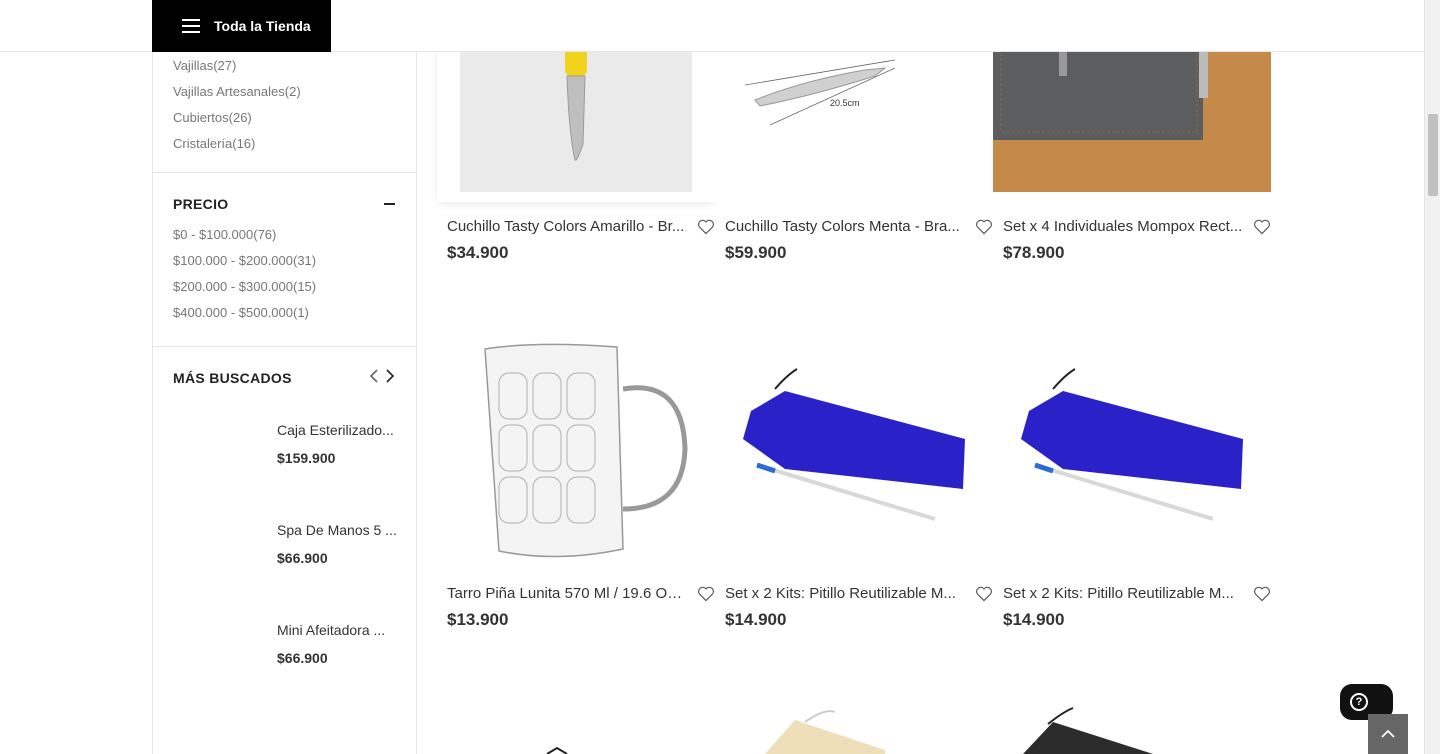 The height and width of the screenshot is (754, 1440). What do you see at coordinates (382, 376) in the screenshot?
I see `carousel-arrows` at bounding box center [382, 376].